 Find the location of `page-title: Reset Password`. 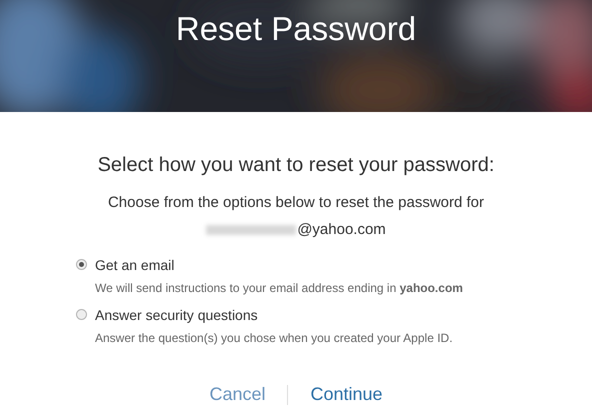

page-title: Reset Password is located at coordinates (296, 29).